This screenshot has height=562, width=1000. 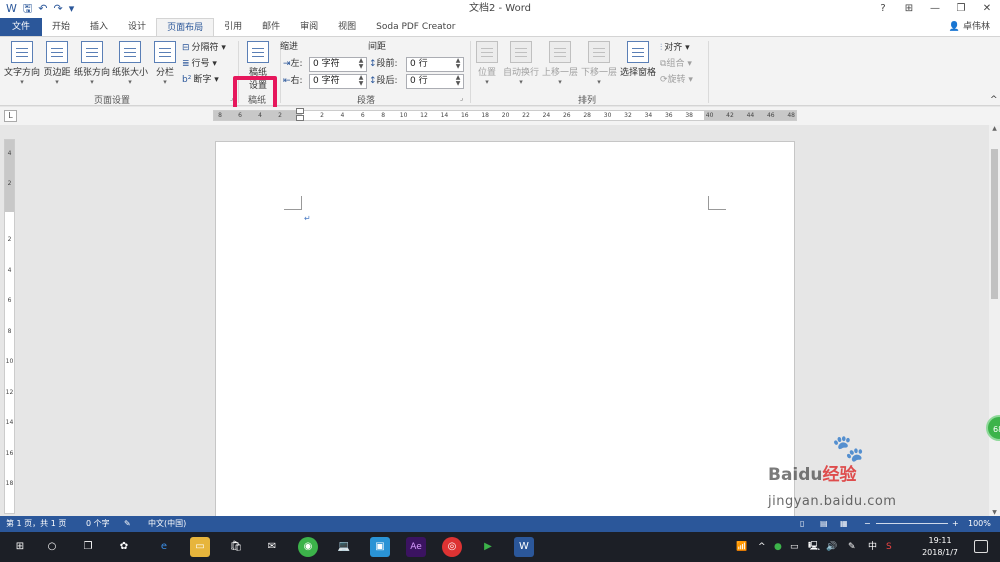 I want to click on system-clock: 19:11 2018/1/7, so click(x=940, y=547).